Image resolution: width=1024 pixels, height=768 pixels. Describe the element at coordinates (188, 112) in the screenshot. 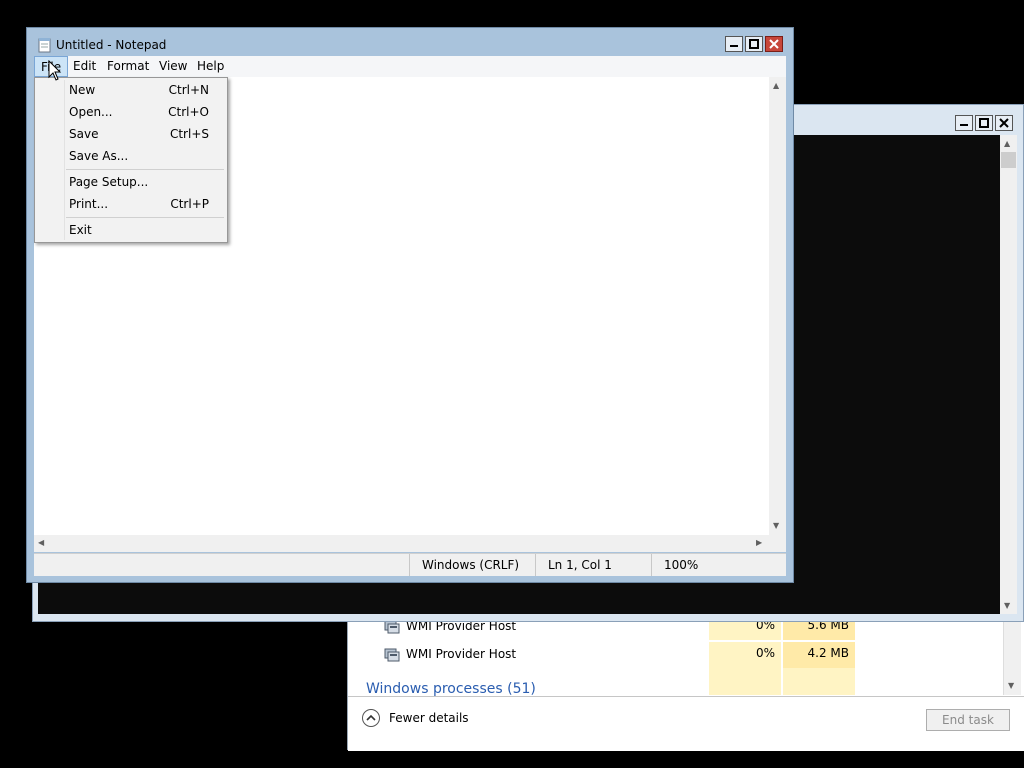

I see `menu-item-shortcut: Ctrl+O` at that location.